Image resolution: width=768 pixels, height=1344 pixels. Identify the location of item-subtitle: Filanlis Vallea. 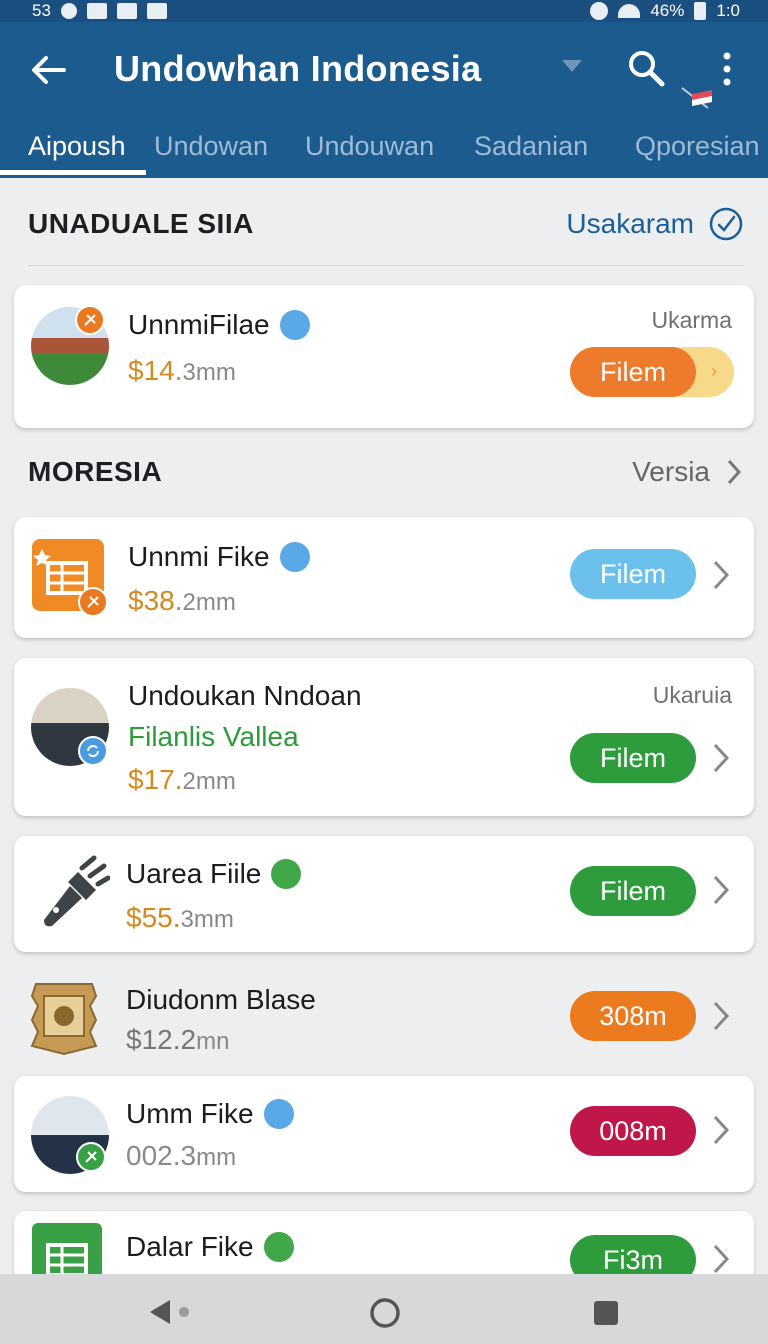
(213, 736).